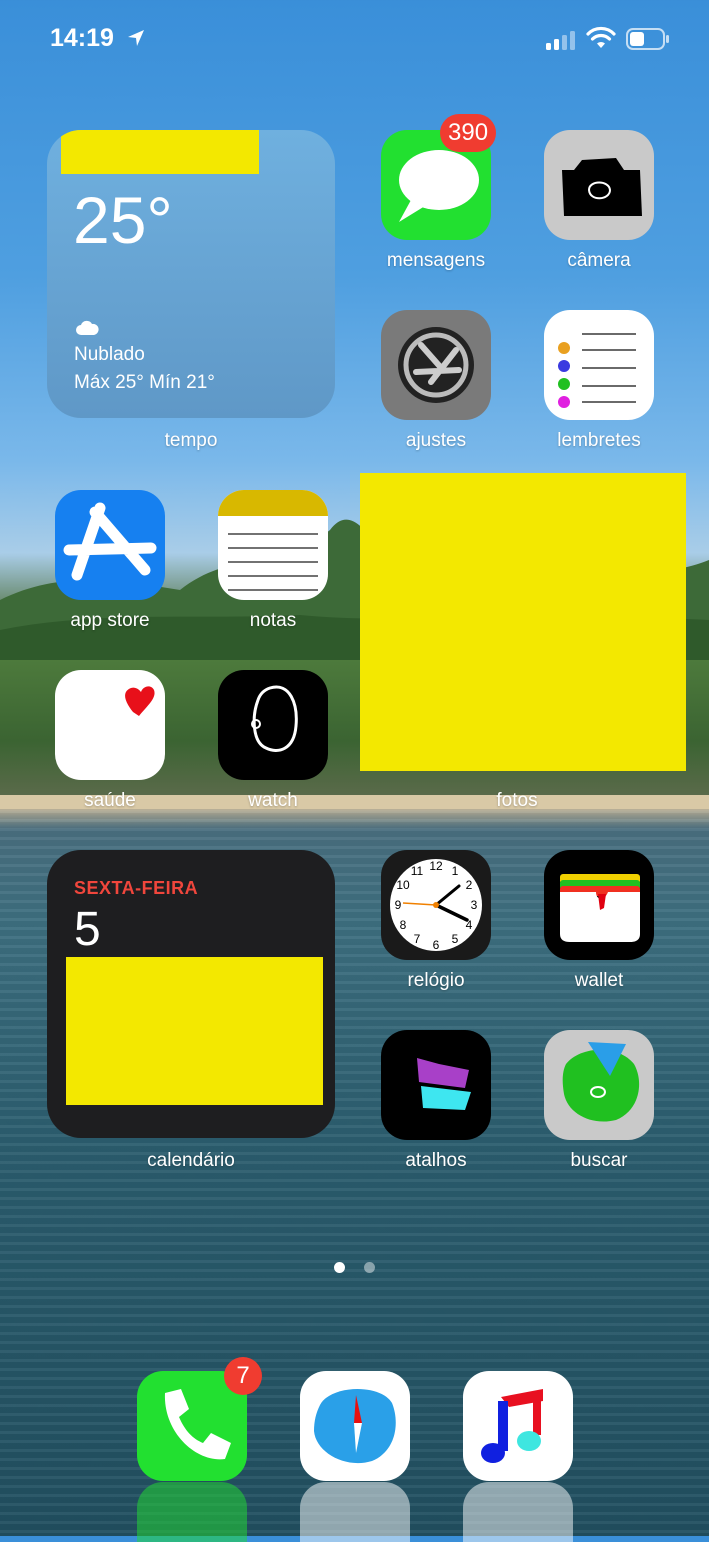  What do you see at coordinates (192, 1512) in the screenshot?
I see `phone-reflection` at bounding box center [192, 1512].